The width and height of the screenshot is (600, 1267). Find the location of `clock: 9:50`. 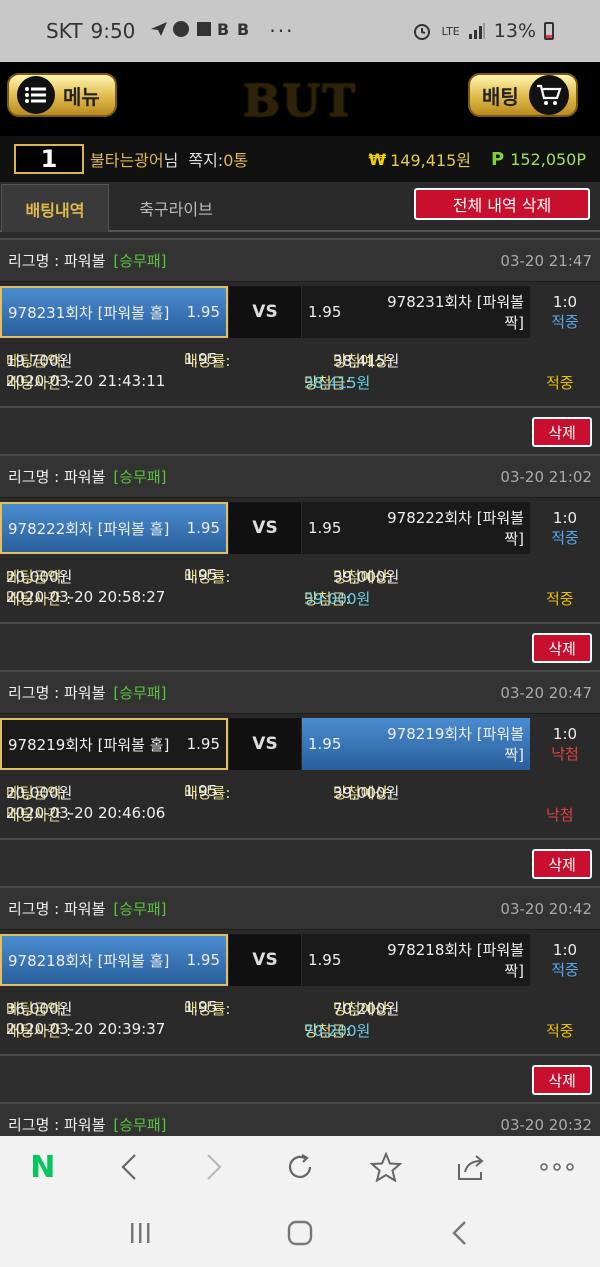

clock: 9:50 is located at coordinates (113, 31).